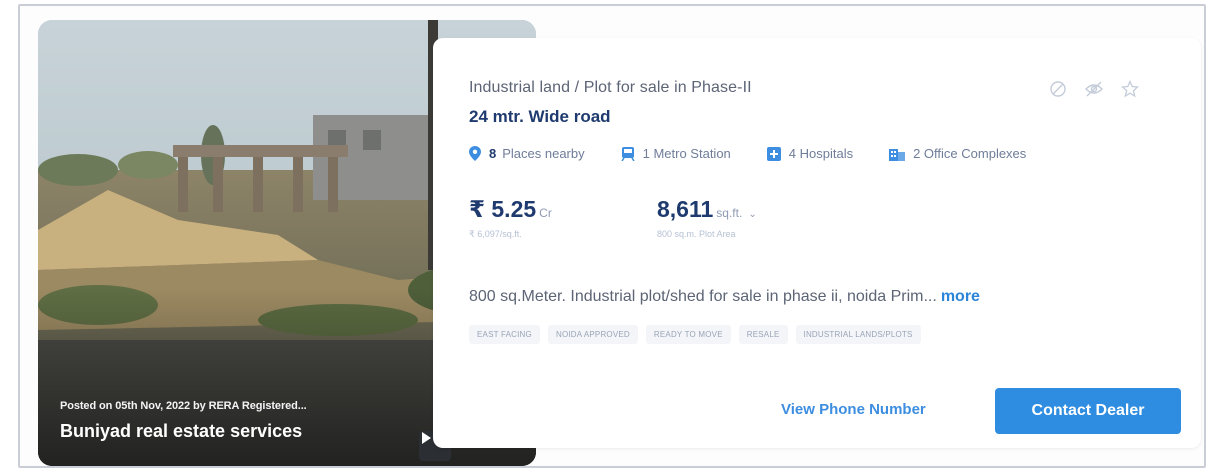 Image resolution: width=1213 pixels, height=475 pixels. What do you see at coordinates (628, 154) in the screenshot?
I see `metro-icon` at bounding box center [628, 154].